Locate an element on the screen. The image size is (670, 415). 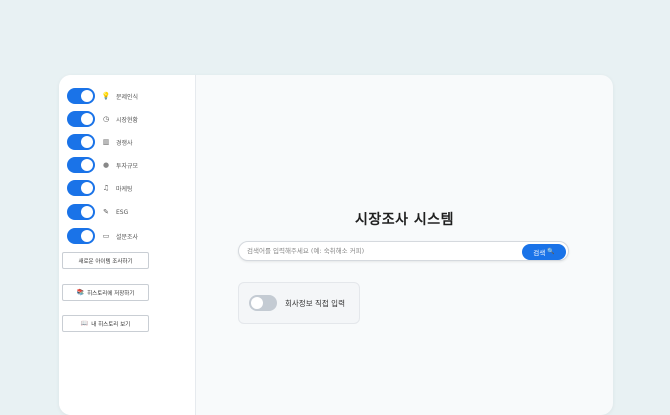
market-toggle is located at coordinates (81, 119).